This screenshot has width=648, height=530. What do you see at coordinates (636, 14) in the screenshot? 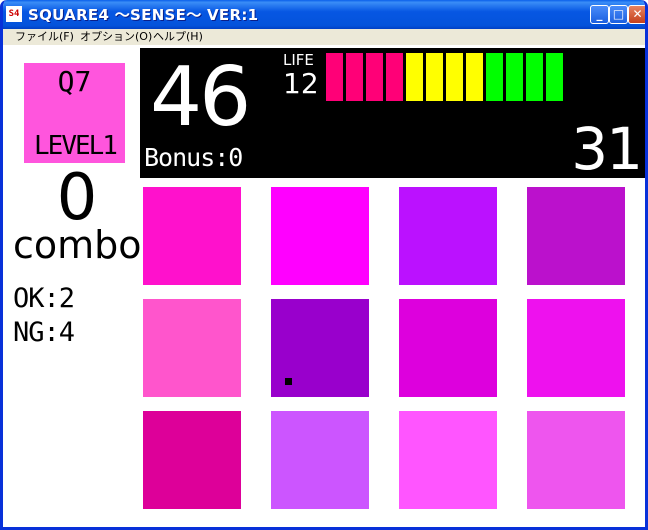
I see `close-button: ✕` at bounding box center [636, 14].